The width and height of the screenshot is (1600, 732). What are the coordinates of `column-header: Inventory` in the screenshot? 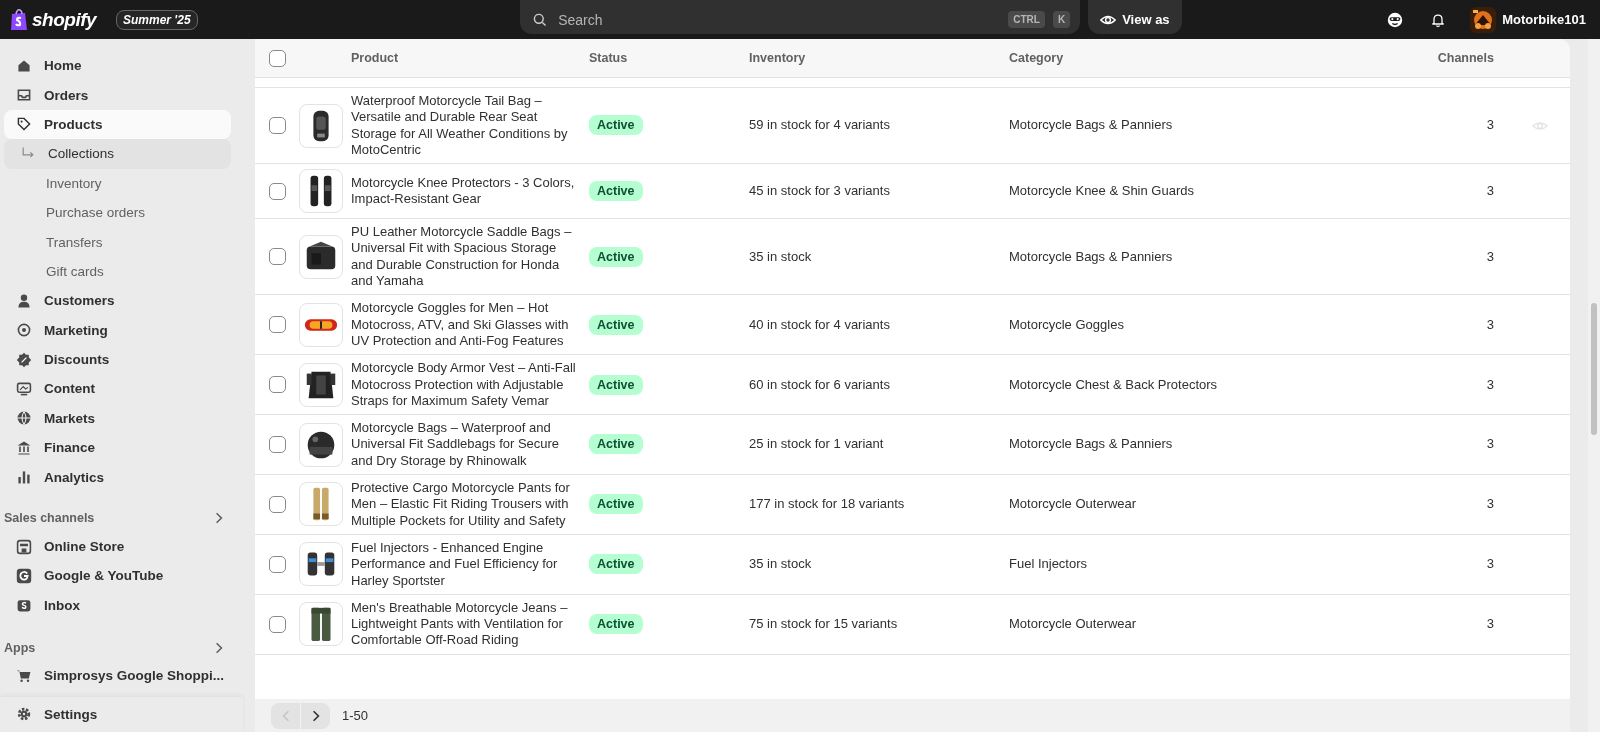 It's located at (879, 58).